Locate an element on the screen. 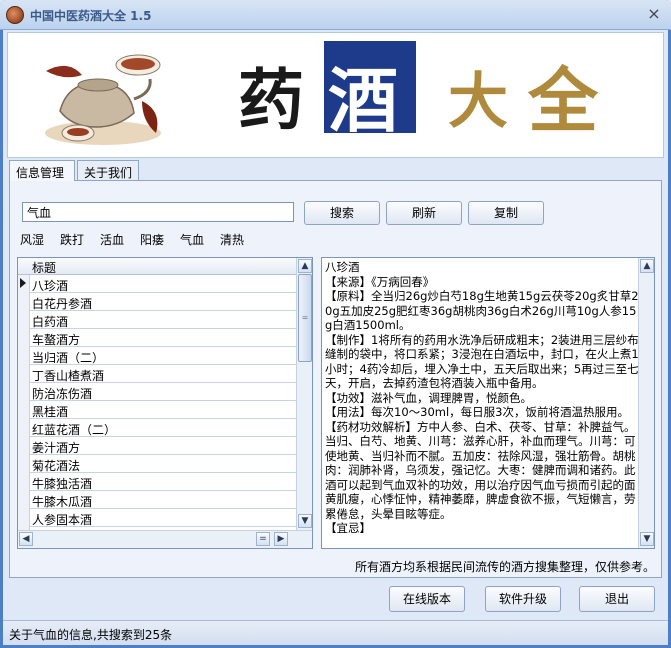 Image resolution: width=671 pixels, height=648 pixels. detail-vertical-scrollbar: ▲ ▼ is located at coordinates (646, 403).